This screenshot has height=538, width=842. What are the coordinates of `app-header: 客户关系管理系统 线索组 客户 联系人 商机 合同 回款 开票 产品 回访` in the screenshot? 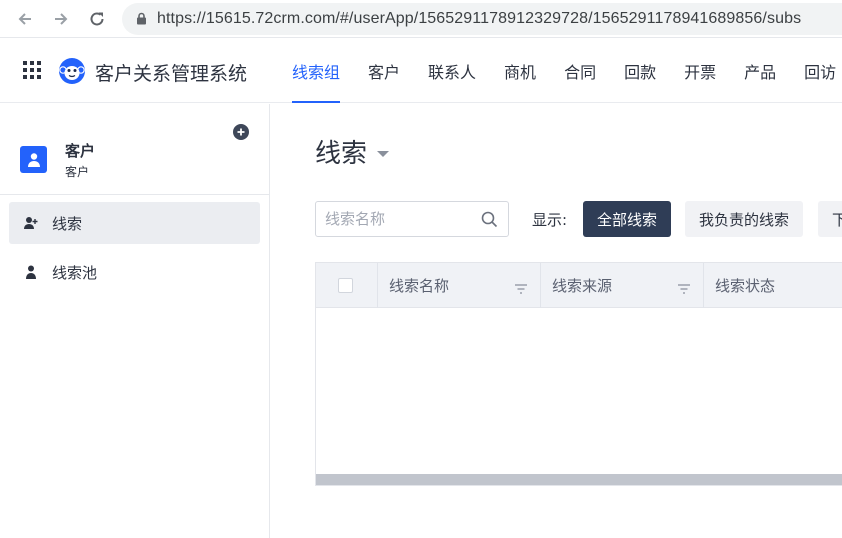 It's located at (421, 71).